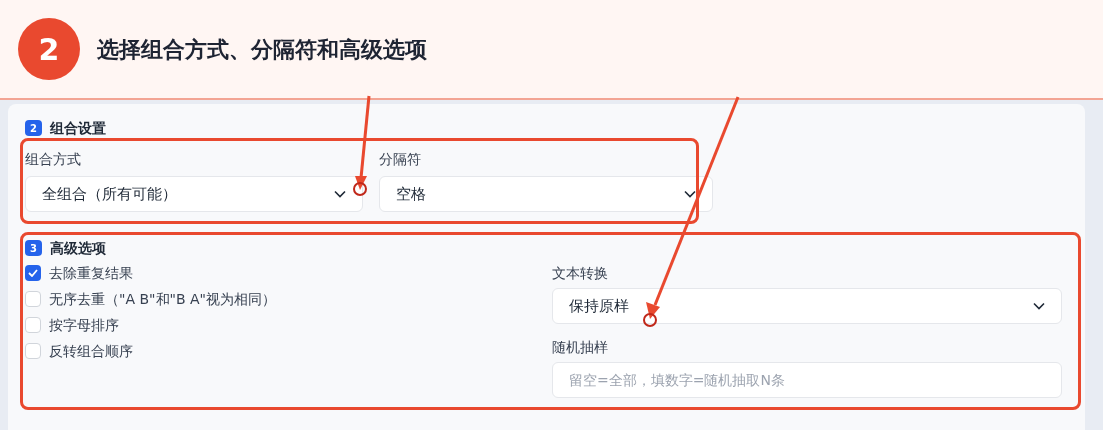  What do you see at coordinates (400, 159) in the screenshot?
I see `field-label: 分隔符` at bounding box center [400, 159].